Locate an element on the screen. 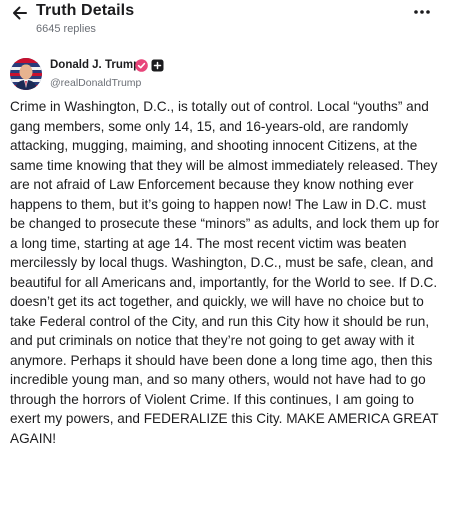 The width and height of the screenshot is (453, 507). follow-icon is located at coordinates (157, 65).